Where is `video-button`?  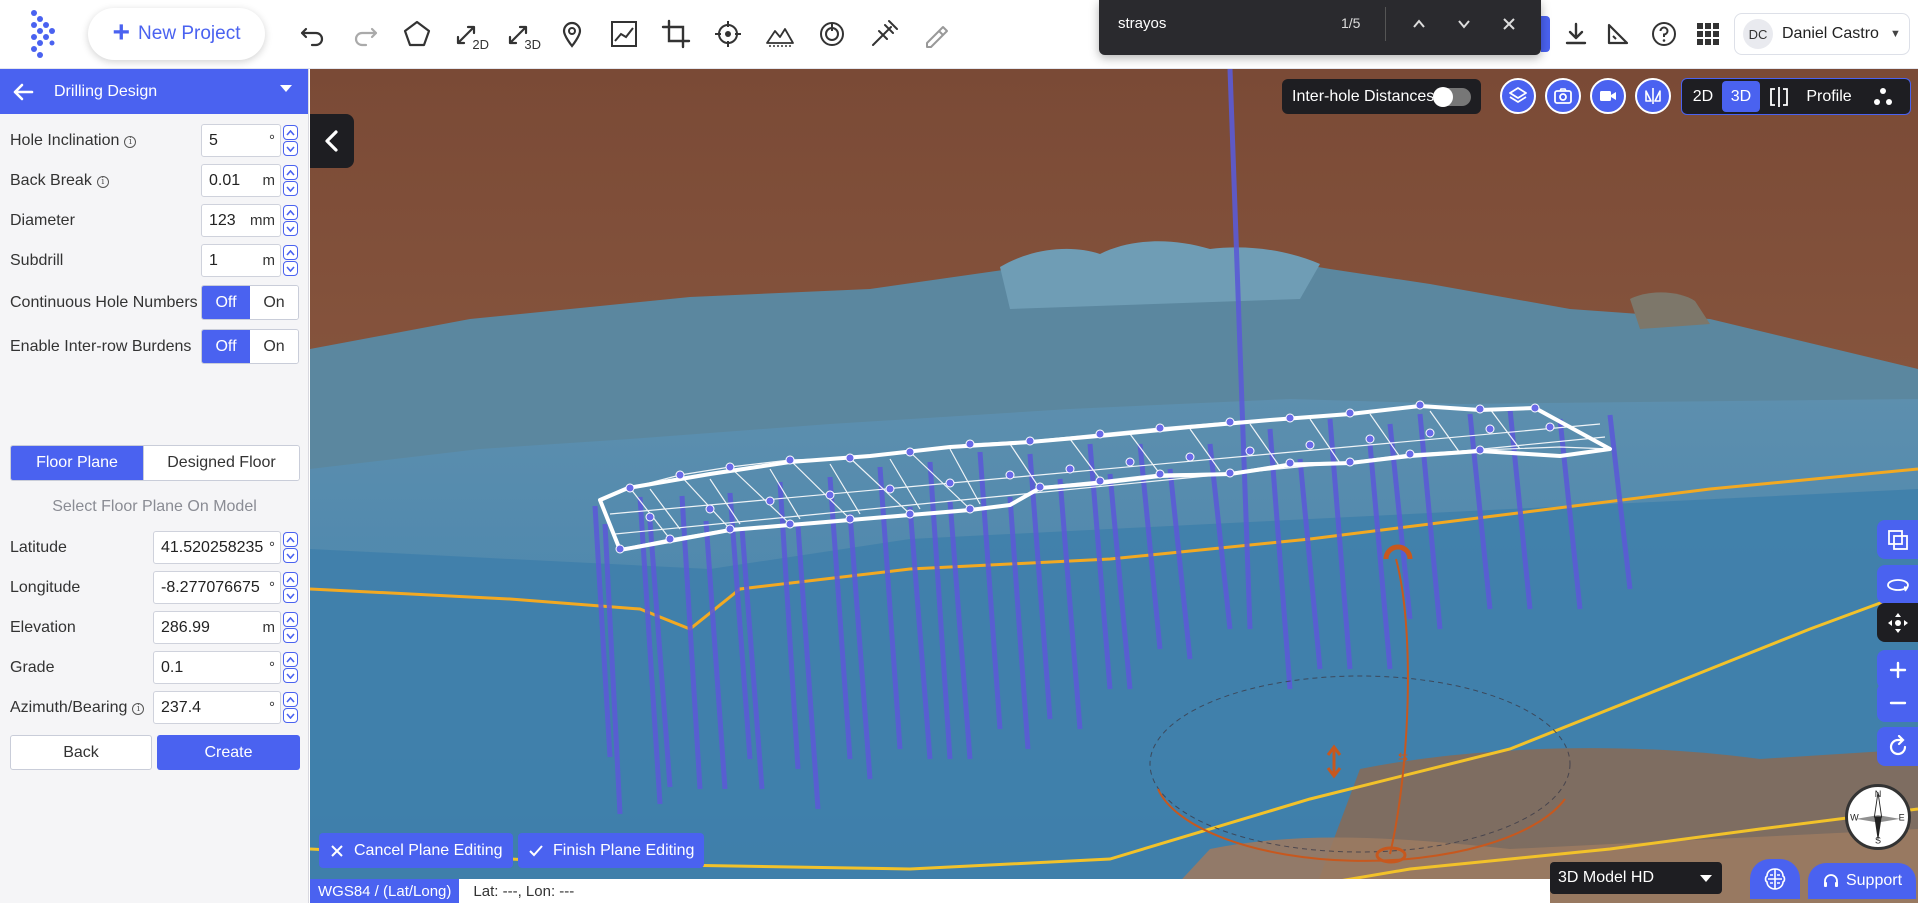
video-button is located at coordinates (1608, 96).